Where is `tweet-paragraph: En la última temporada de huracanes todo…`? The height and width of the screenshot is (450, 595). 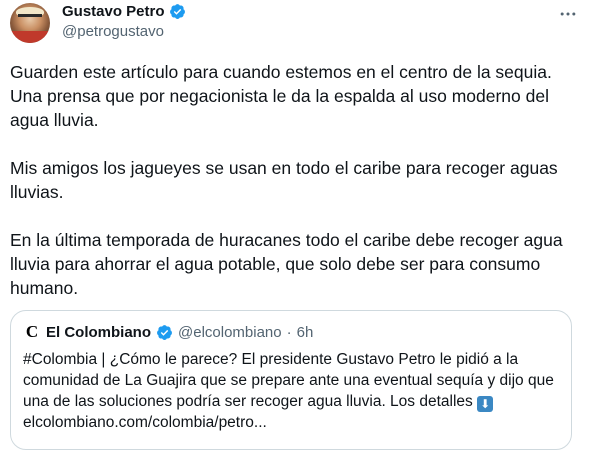
tweet-paragraph: En la última temporada de huracanes todo… is located at coordinates (286, 264).